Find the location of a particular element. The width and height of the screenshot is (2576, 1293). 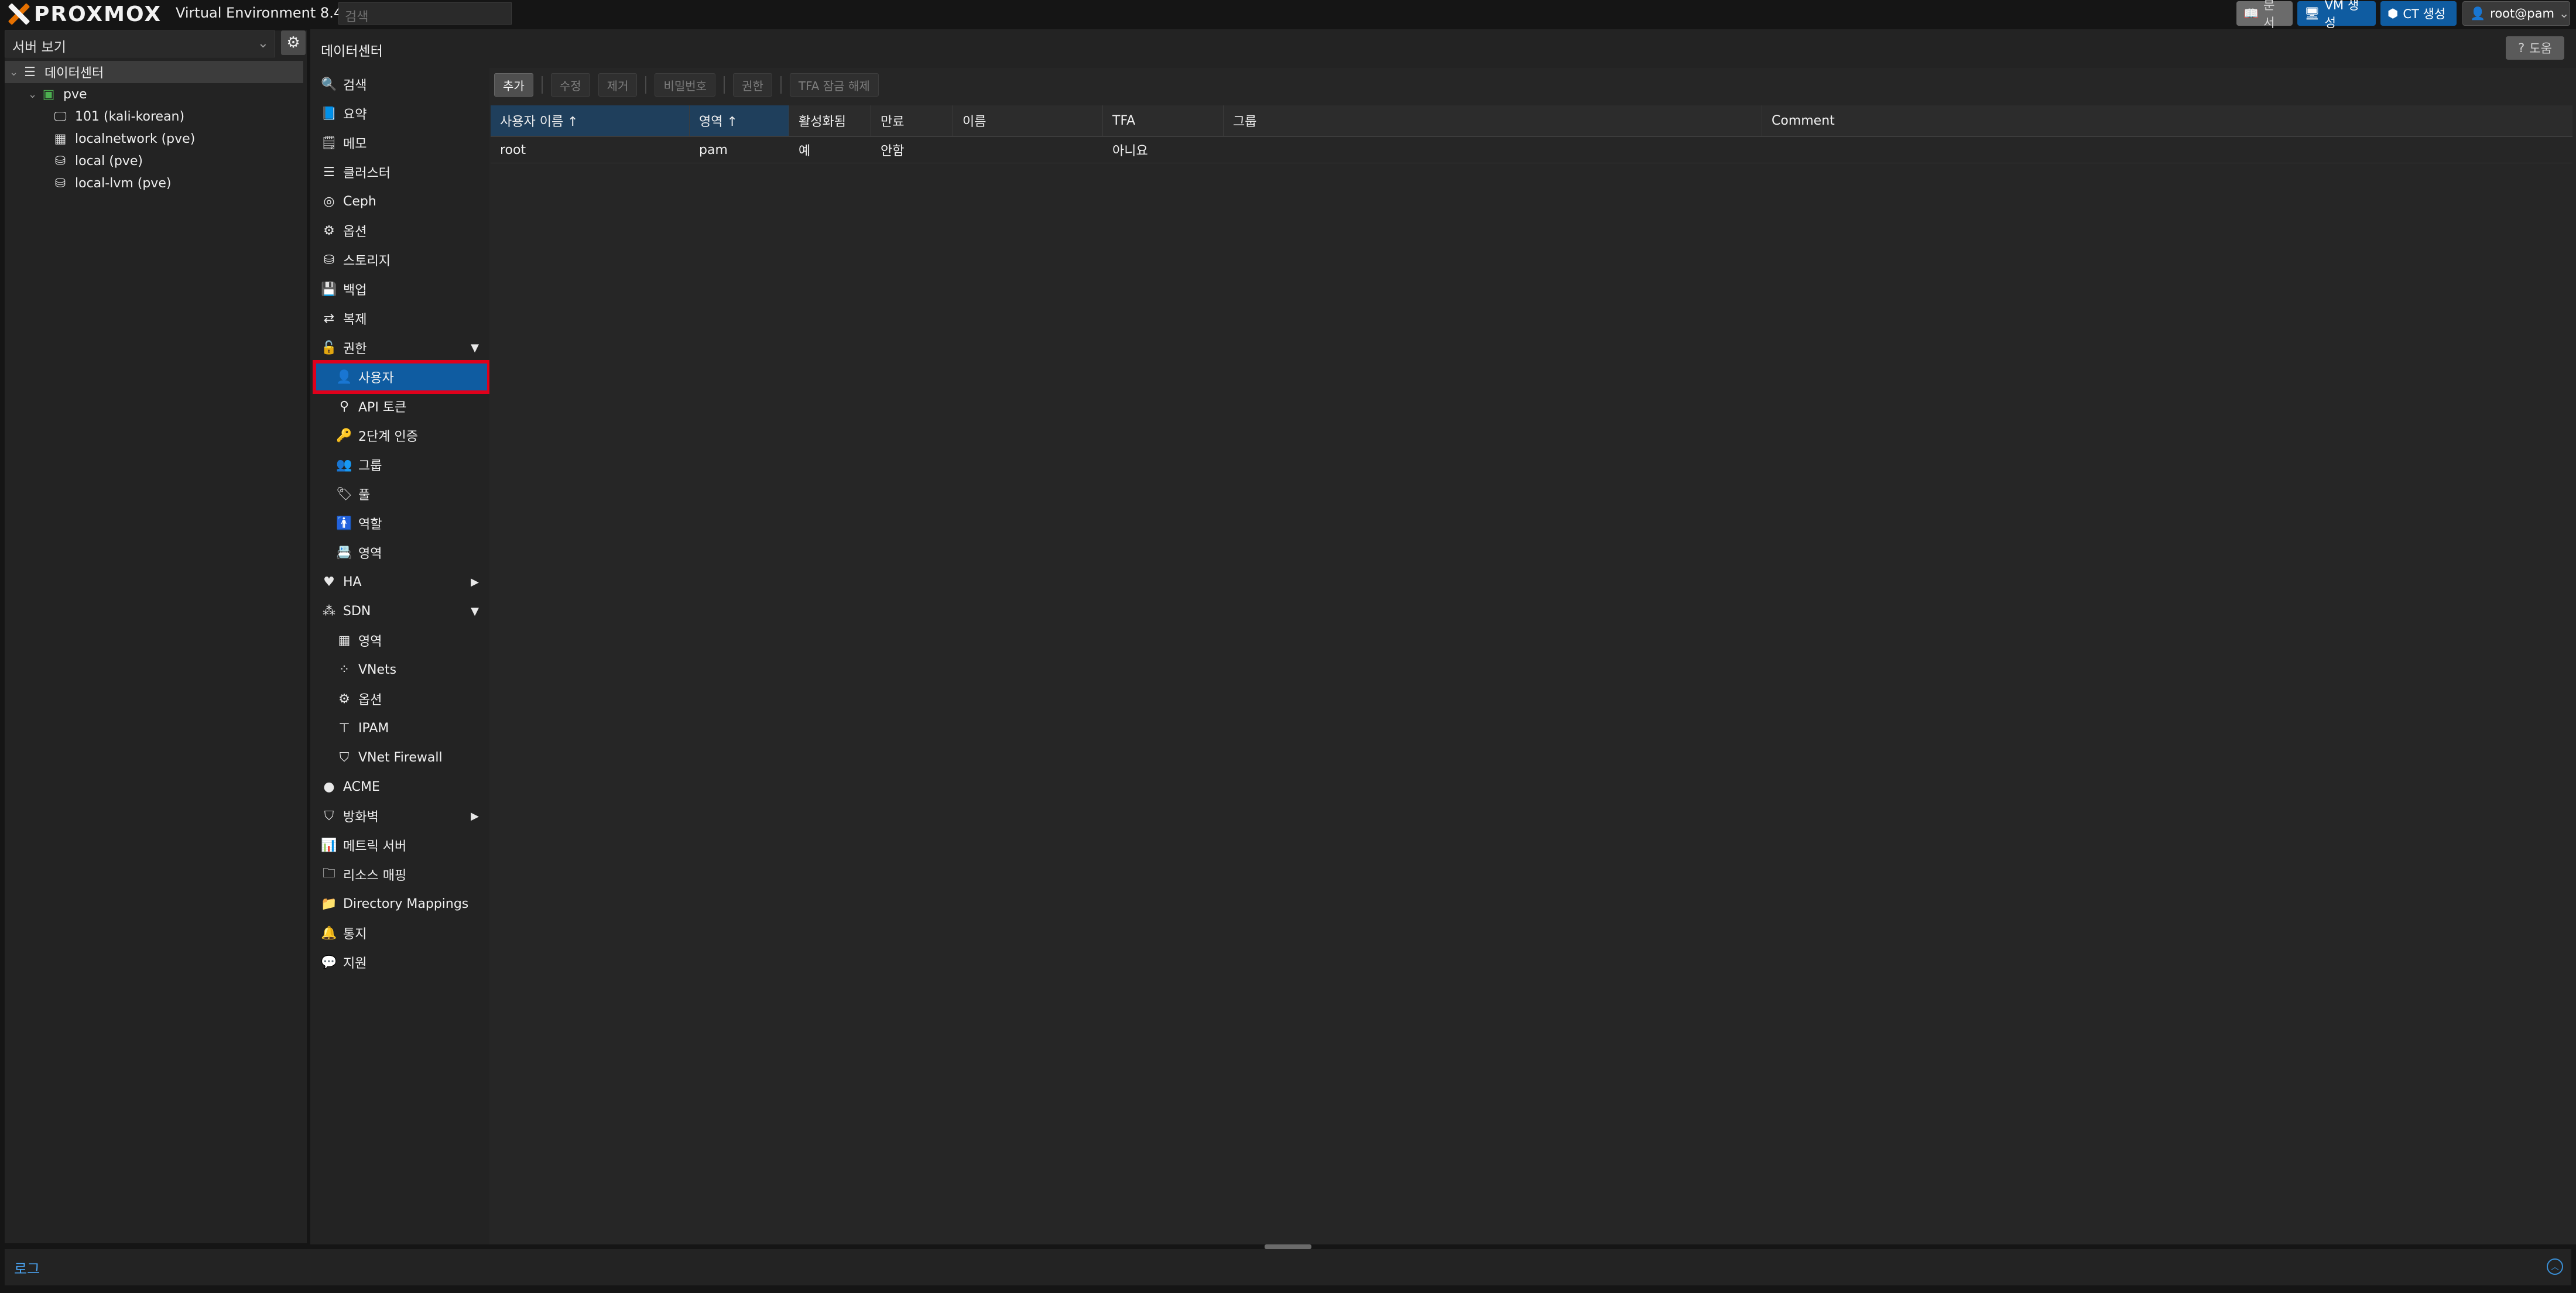

help-button: ? 도움 is located at coordinates (2535, 48).